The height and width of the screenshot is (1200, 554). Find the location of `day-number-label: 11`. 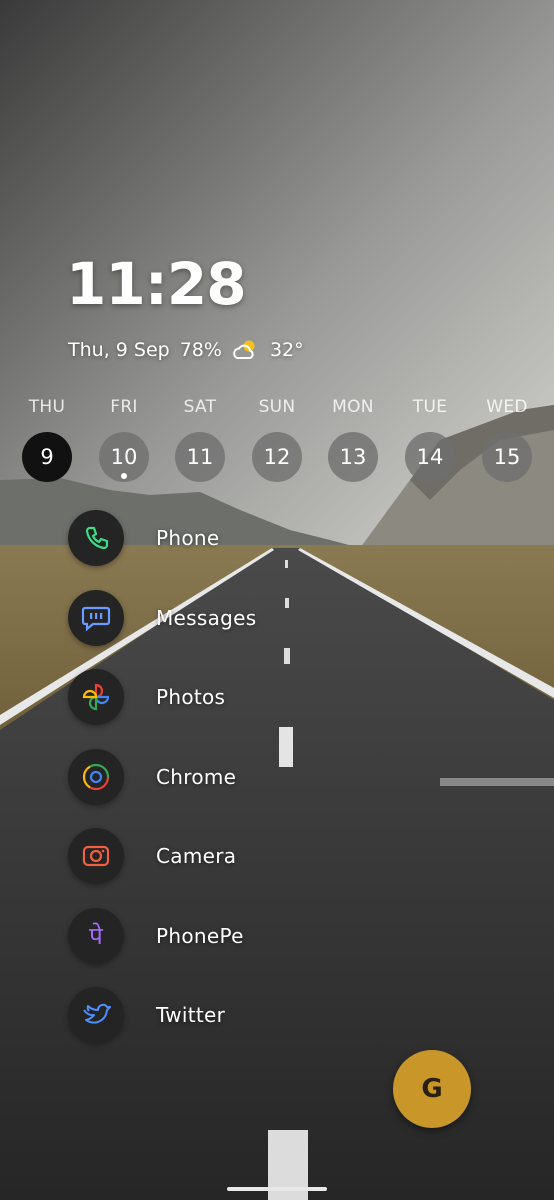

day-number-label: 11 is located at coordinates (200, 457).